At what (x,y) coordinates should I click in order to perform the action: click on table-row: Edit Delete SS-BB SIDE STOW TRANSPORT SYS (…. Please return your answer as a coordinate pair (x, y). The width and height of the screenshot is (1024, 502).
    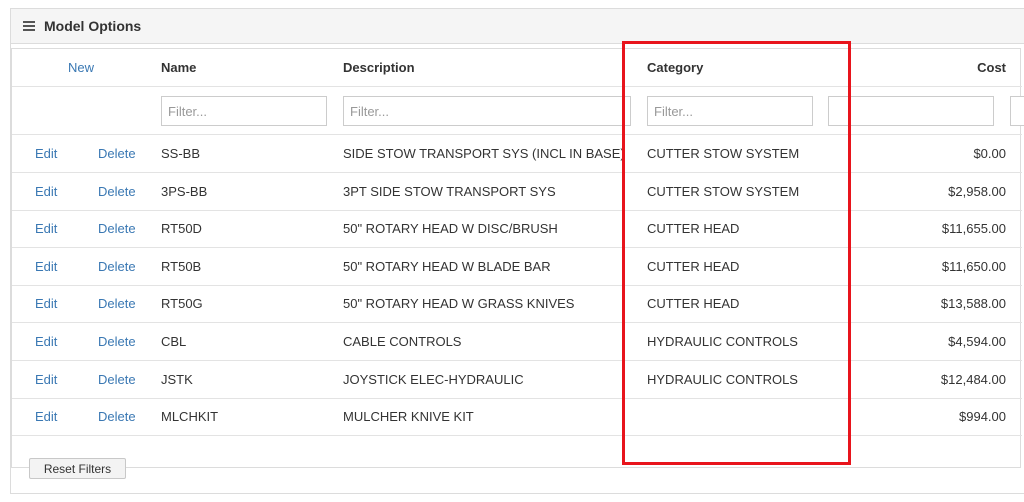
    Looking at the image, I should click on (517, 154).